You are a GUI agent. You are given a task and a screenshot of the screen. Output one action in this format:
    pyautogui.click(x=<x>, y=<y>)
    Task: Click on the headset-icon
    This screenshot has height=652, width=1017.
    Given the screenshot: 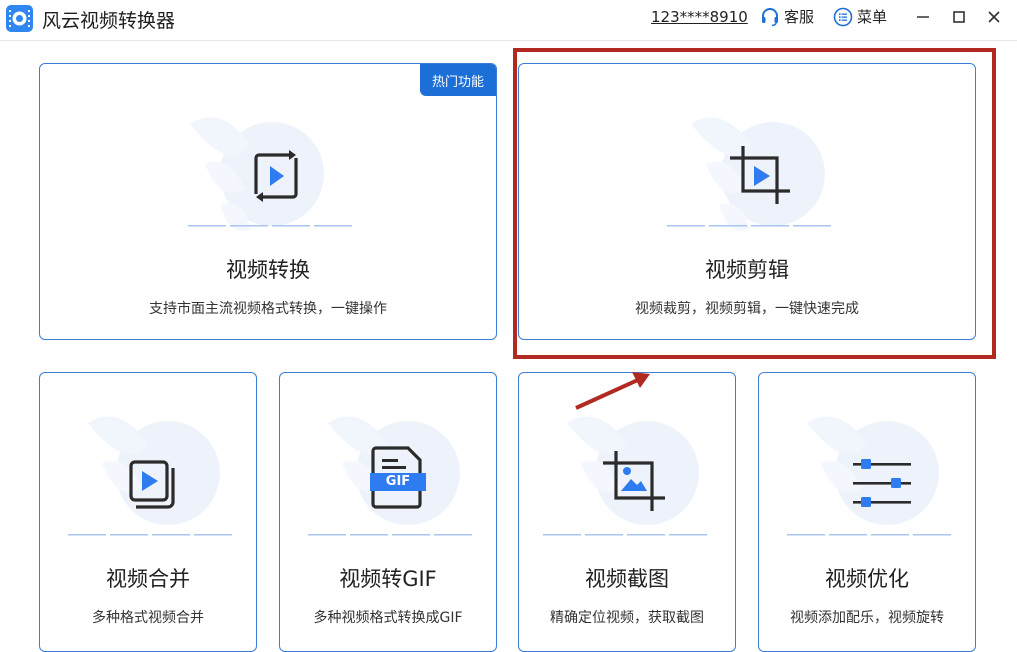 What is the action you would take?
    pyautogui.click(x=770, y=16)
    